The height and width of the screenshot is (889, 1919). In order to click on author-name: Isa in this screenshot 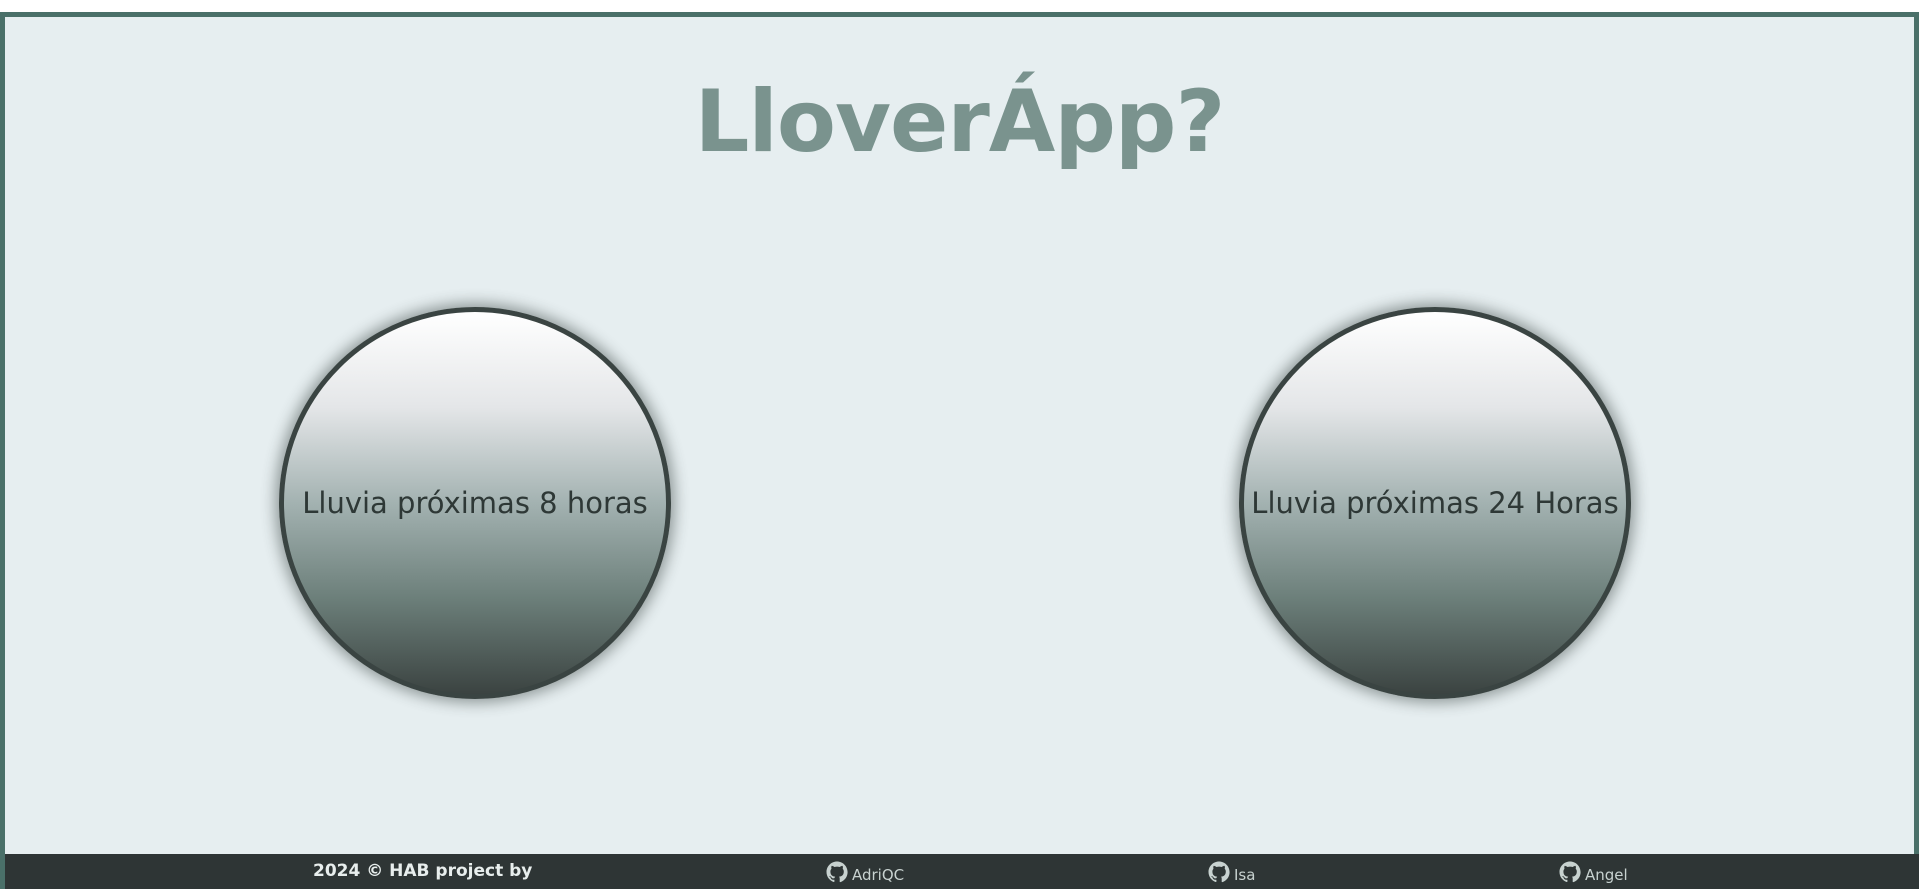, I will do `click(1245, 875)`.